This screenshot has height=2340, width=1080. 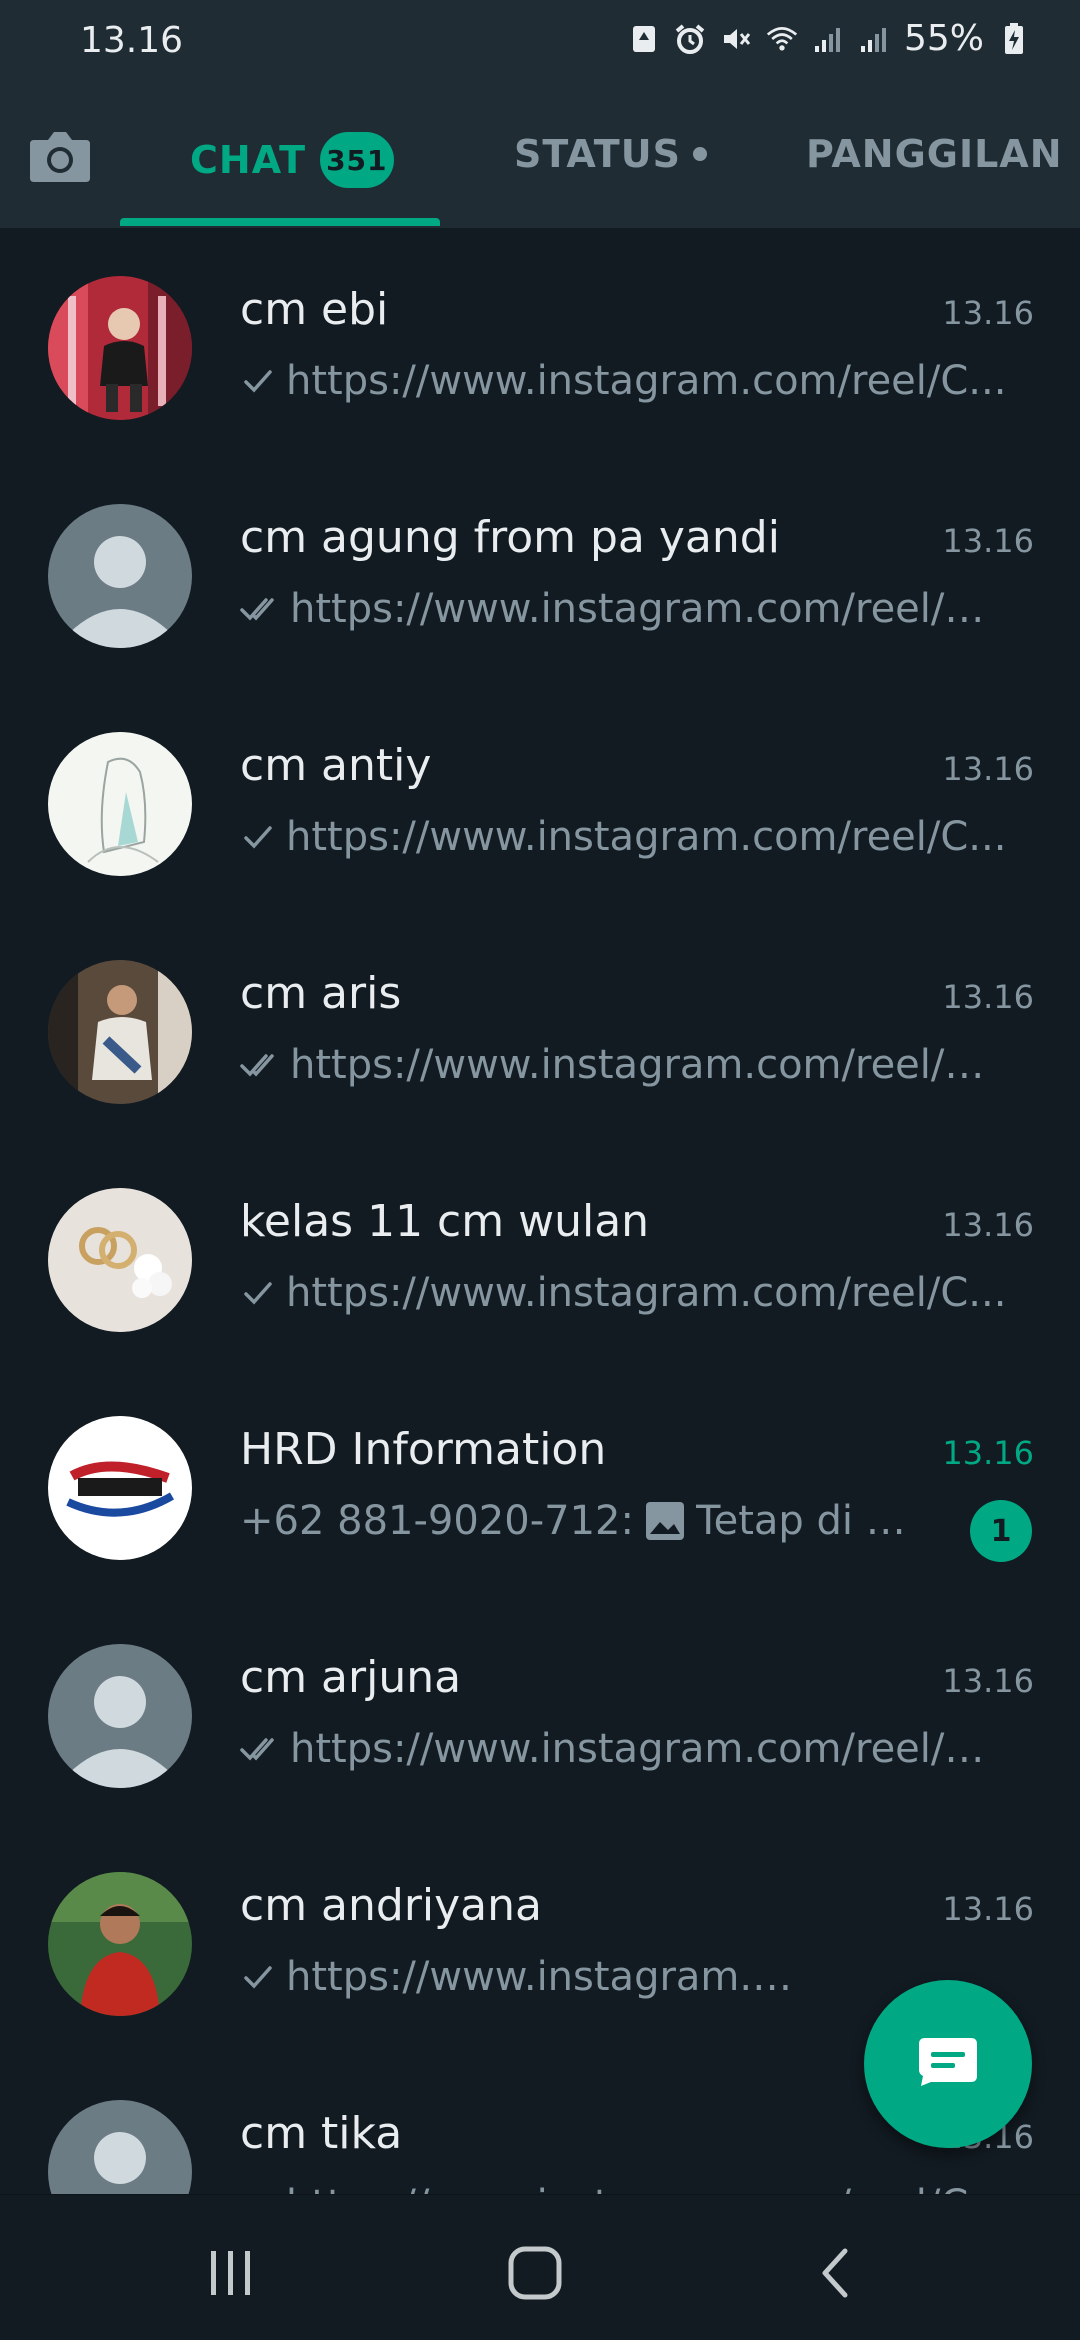 I want to click on alarm-icon, so click(x=690, y=39).